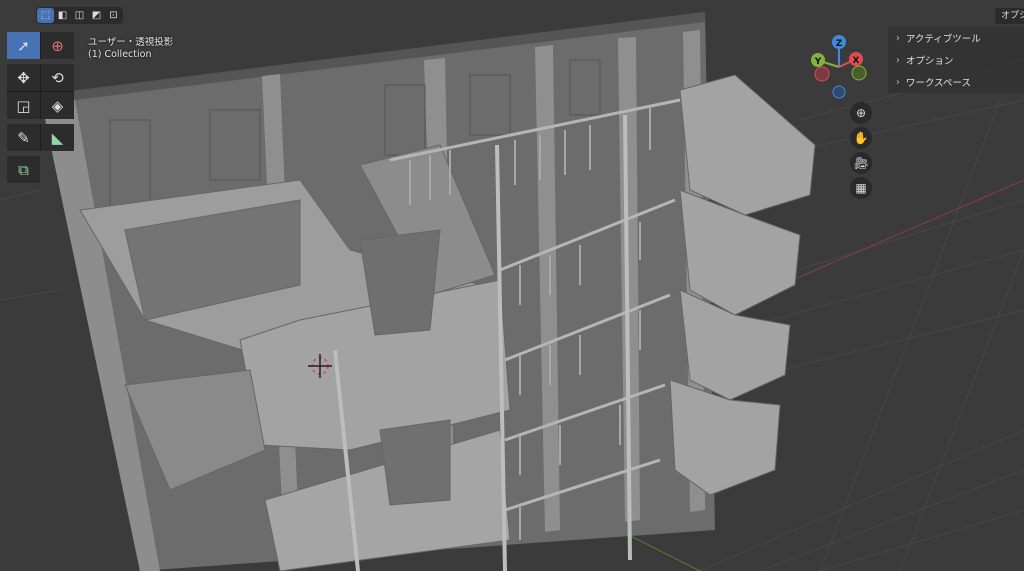 The image size is (1024, 571). I want to click on tool-shelf: ➚ ⊕ ✥ ⟲ ◲ ◈ ✎ ◣ ⧉, so click(40, 110).